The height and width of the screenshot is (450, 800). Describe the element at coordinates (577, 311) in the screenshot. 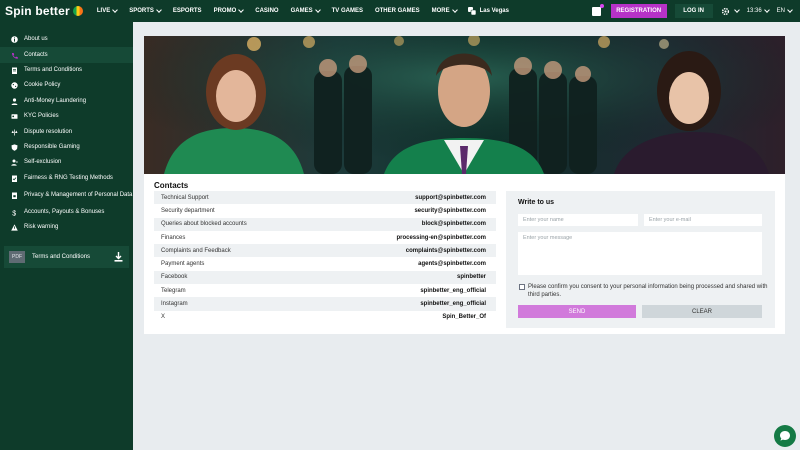

I see `send-button: SEND` at that location.